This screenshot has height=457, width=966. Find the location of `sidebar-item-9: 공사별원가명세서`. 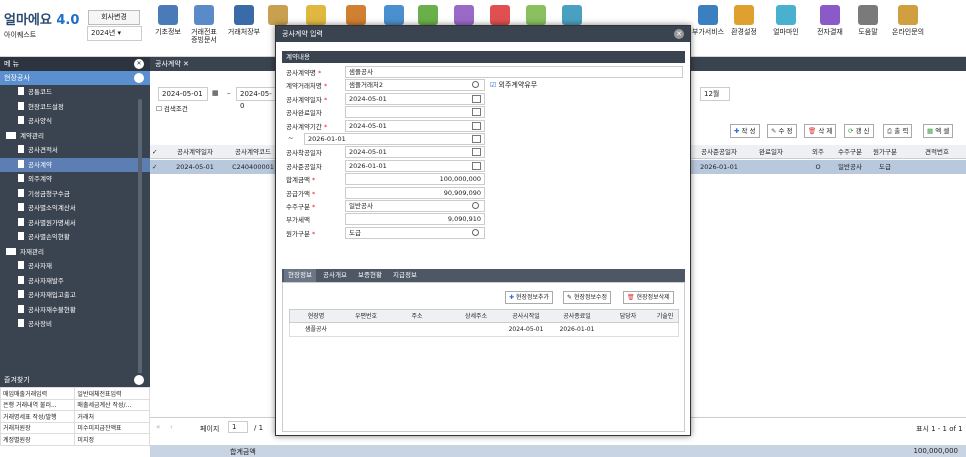

sidebar-item-9: 공사별원가명세서 is located at coordinates (75, 223).